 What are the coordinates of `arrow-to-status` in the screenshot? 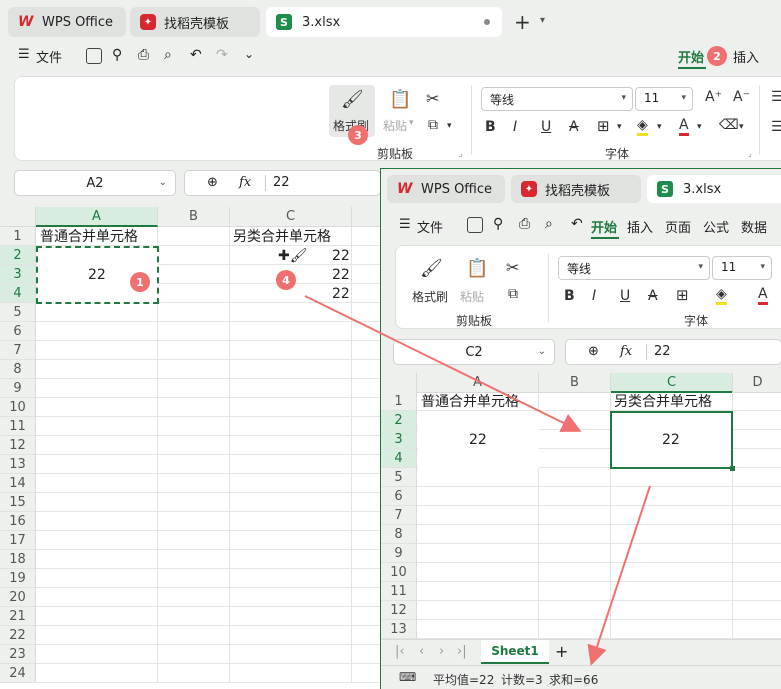 It's located at (619, 575).